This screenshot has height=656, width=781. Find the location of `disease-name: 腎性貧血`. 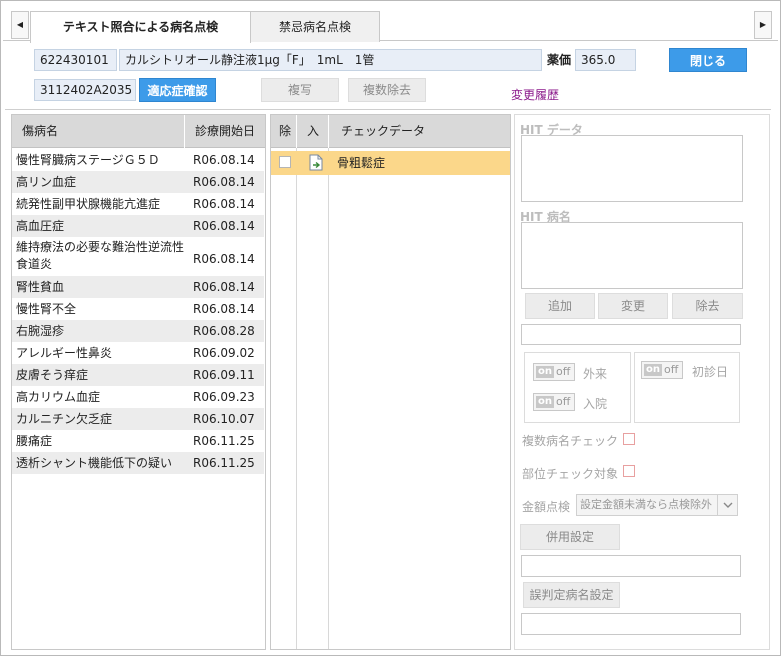

disease-name: 腎性貧血 is located at coordinates (40, 287).